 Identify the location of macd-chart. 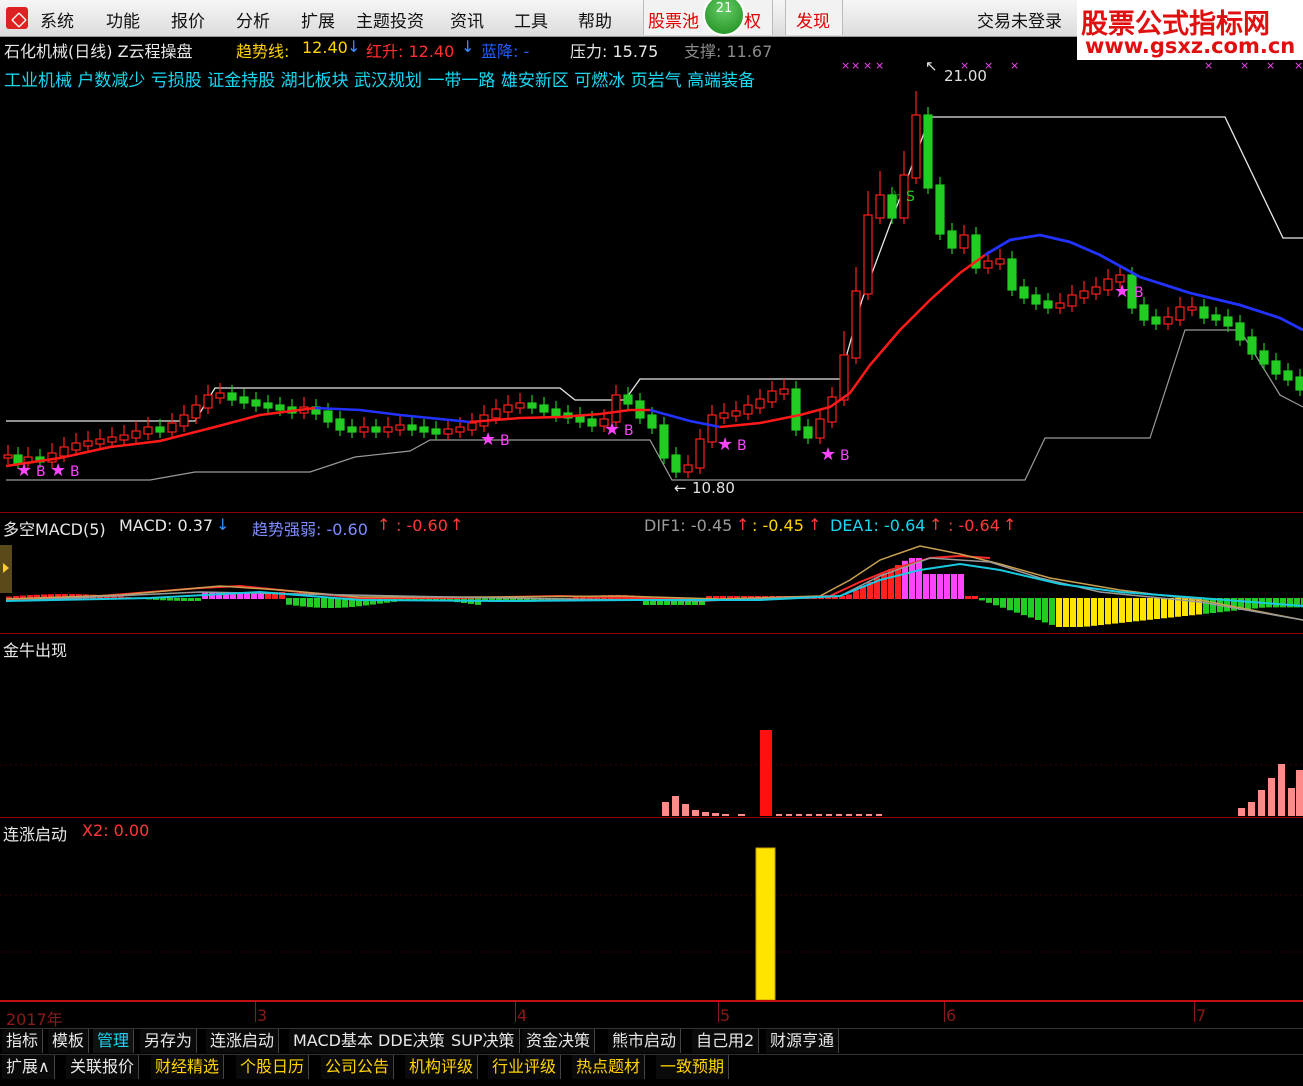
(651, 586).